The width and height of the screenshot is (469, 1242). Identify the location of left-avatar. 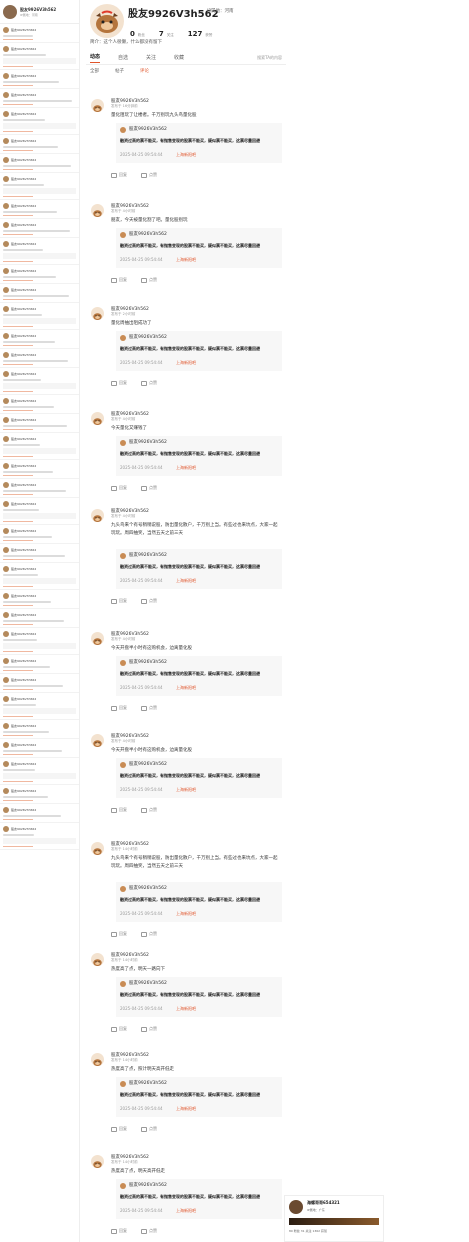
(10, 11).